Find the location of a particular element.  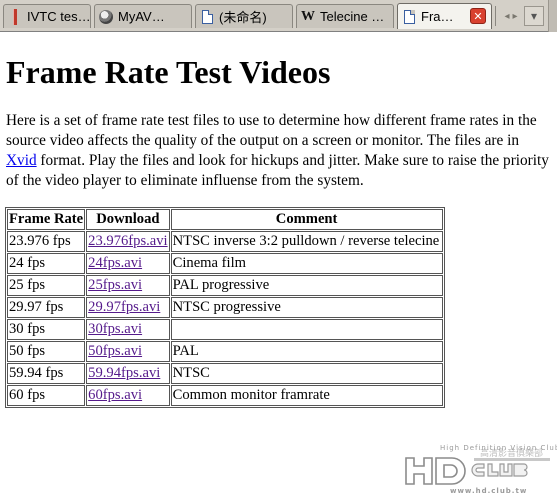

xvid-link: Xvid is located at coordinates (21, 160).